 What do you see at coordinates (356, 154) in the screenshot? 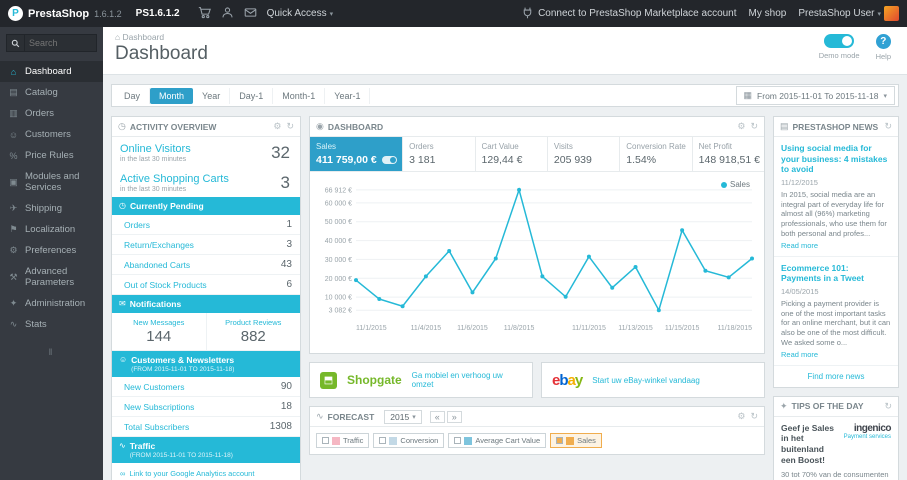
I see `kpi-sales: Sales 411 759,00 €` at bounding box center [356, 154].